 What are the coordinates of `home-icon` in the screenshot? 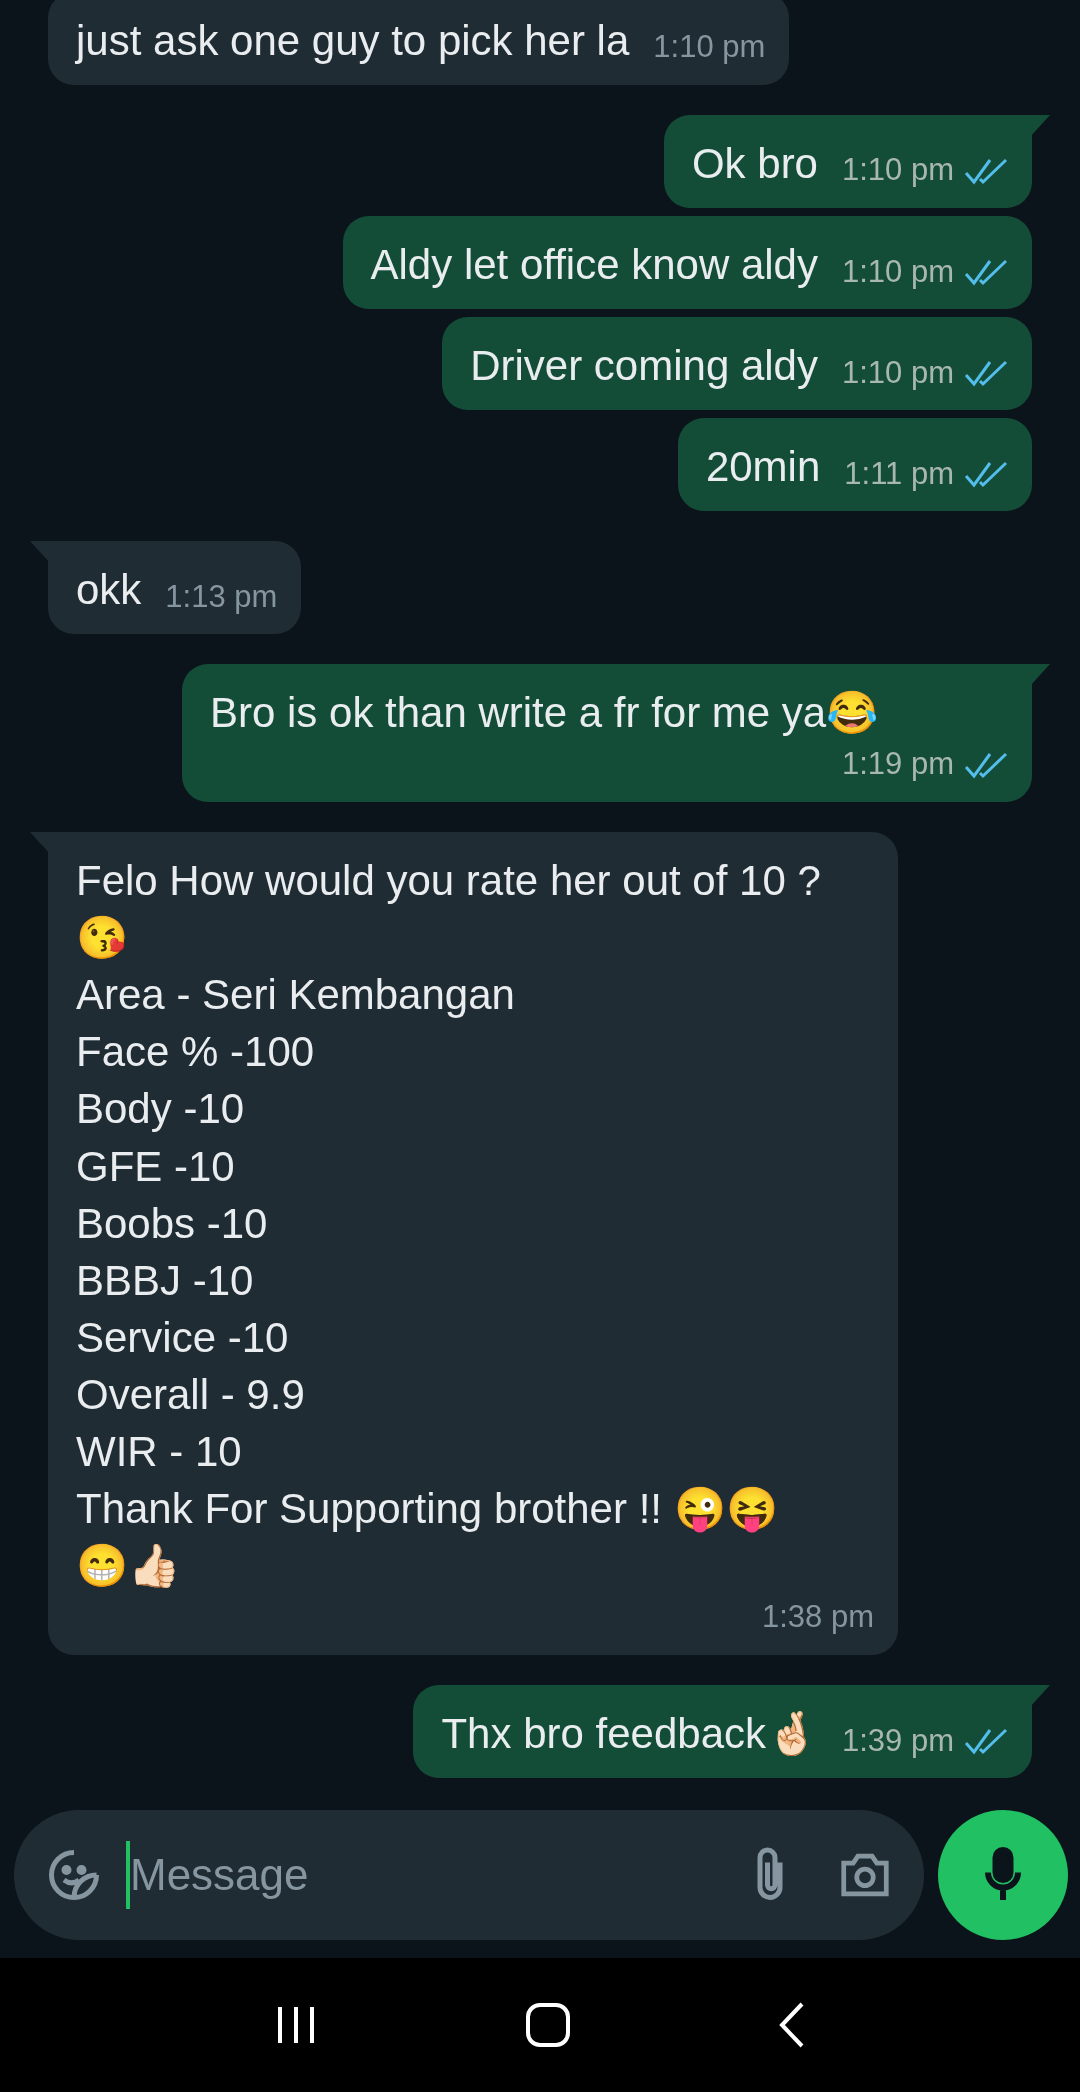 It's located at (548, 2025).